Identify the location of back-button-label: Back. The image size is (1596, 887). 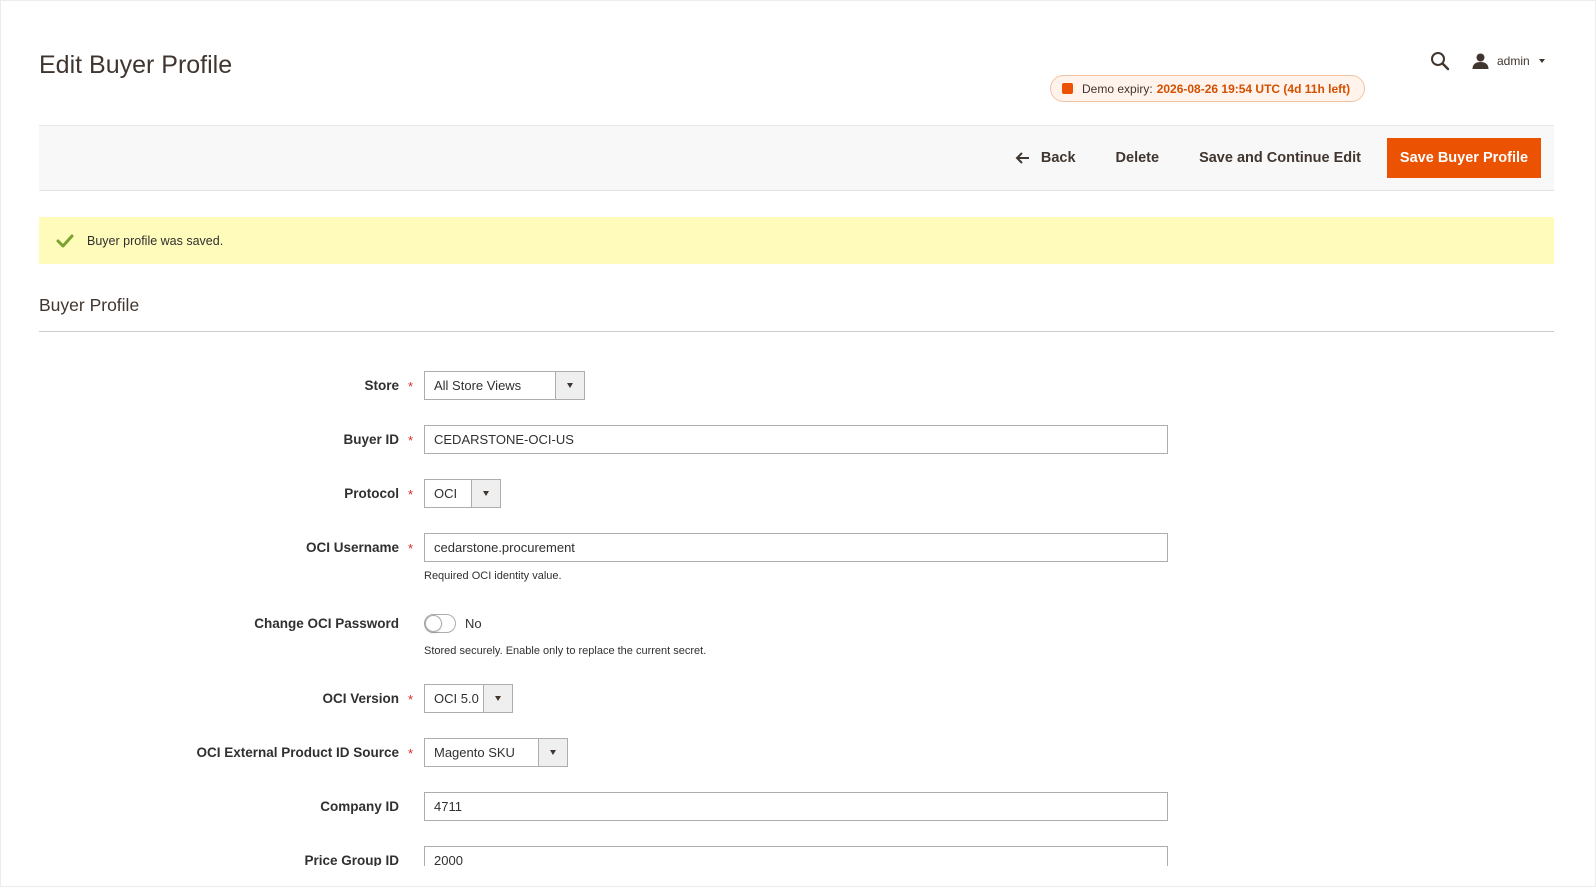
(1058, 158).